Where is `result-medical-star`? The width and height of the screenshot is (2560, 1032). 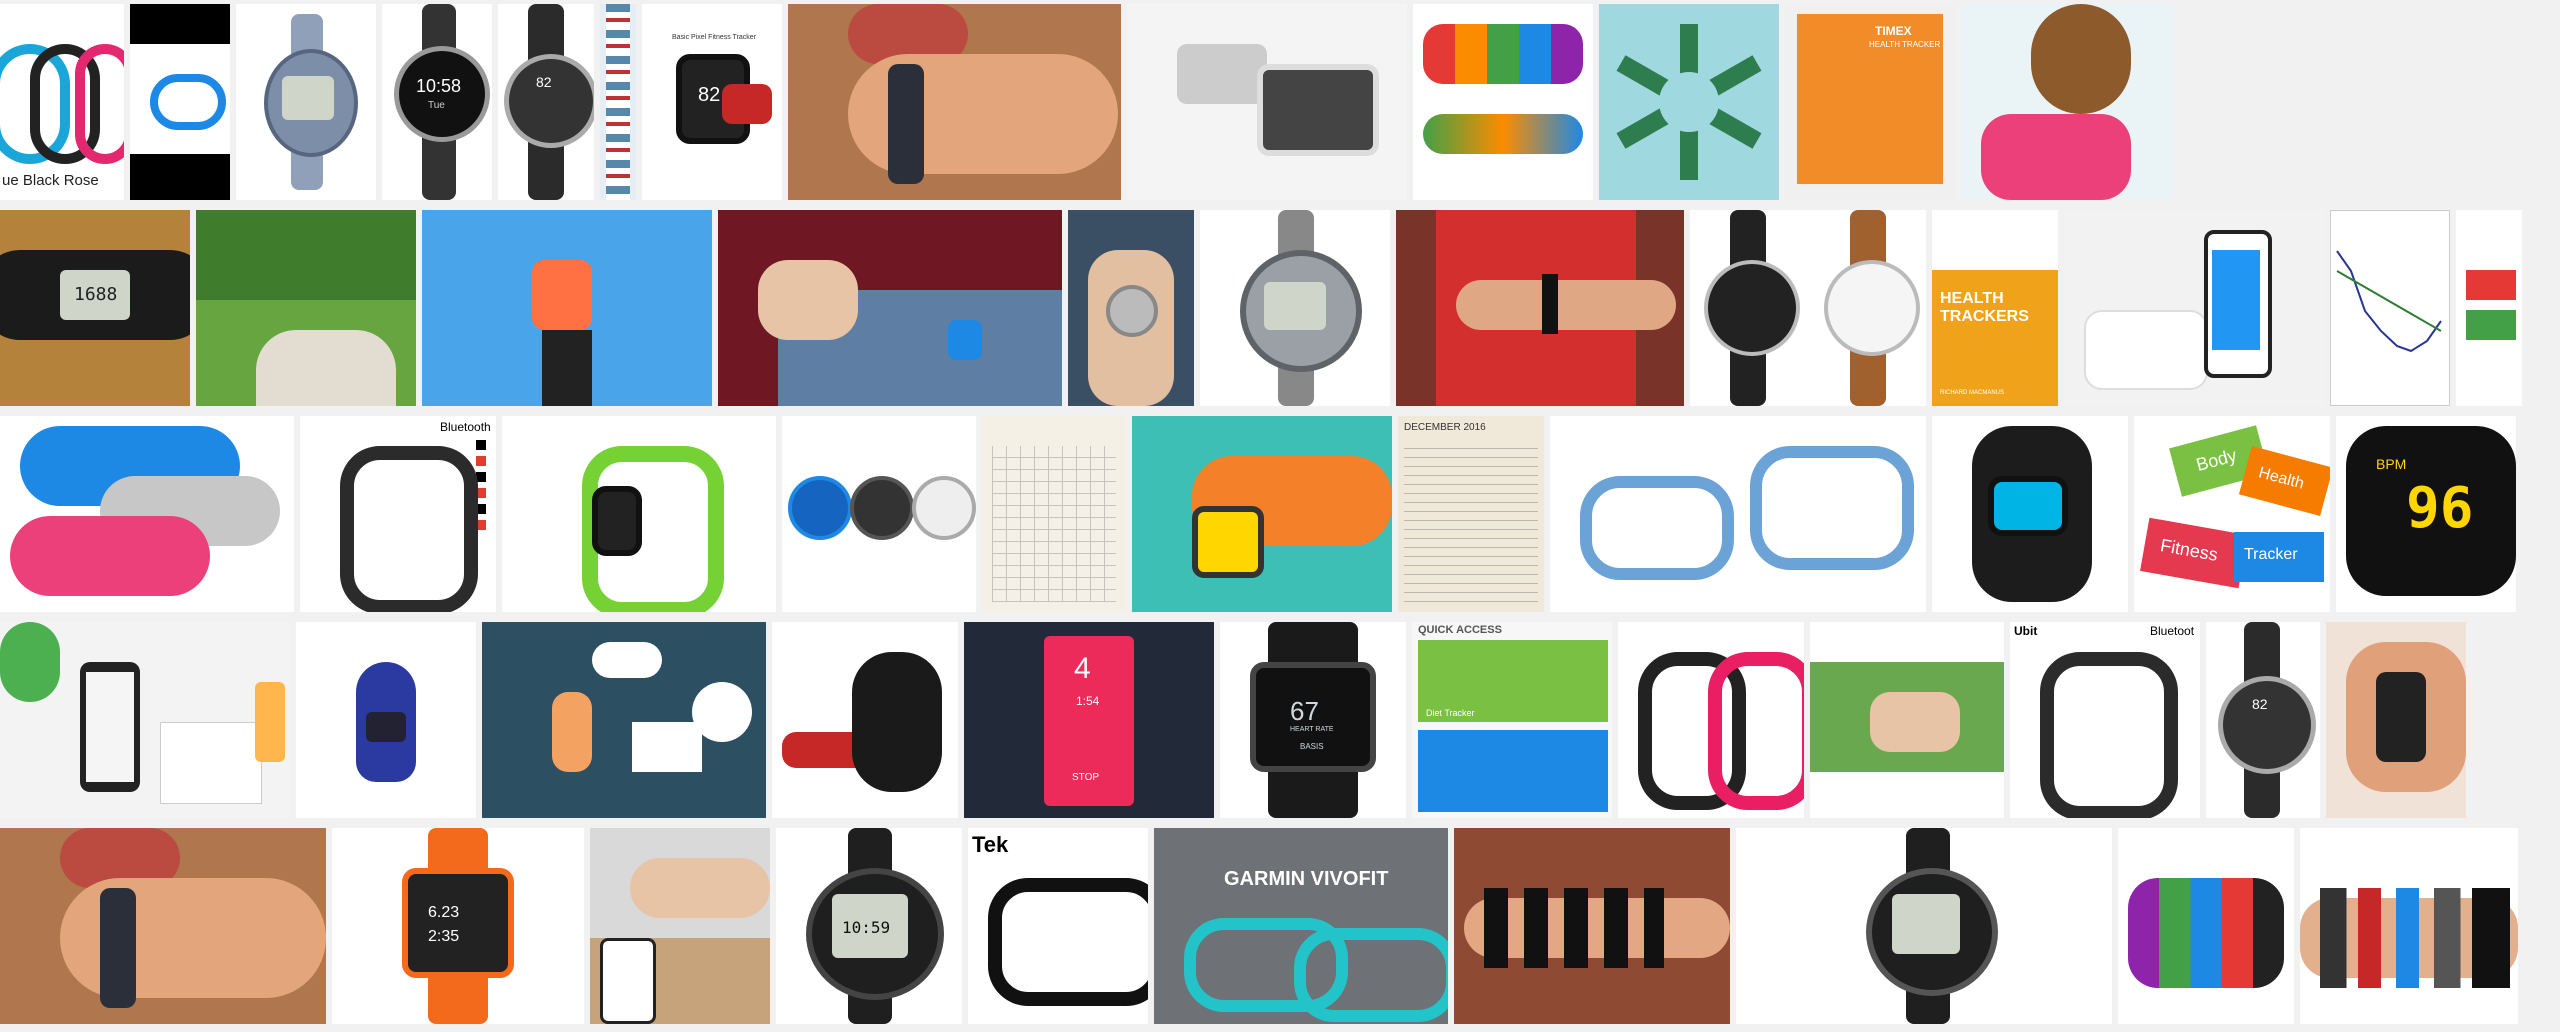
result-medical-star is located at coordinates (1689, 102).